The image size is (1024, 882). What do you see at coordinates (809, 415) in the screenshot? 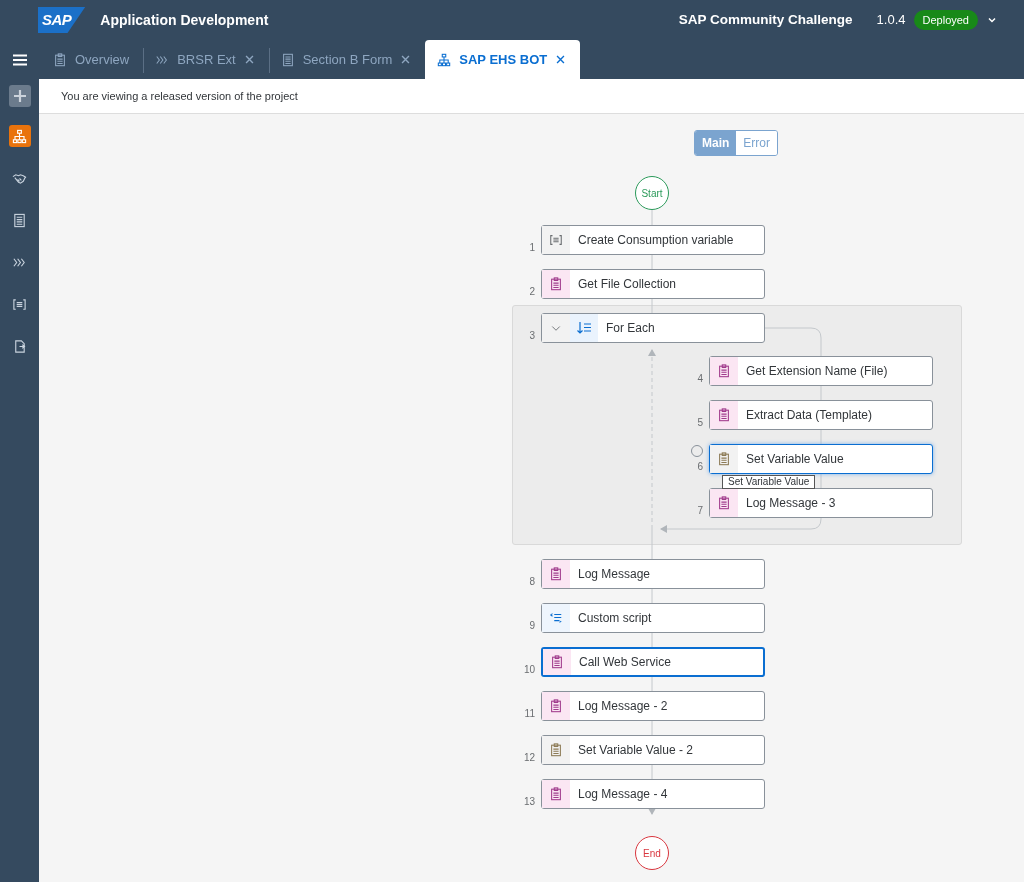
I see `step-label: Extract Data (Template)` at bounding box center [809, 415].